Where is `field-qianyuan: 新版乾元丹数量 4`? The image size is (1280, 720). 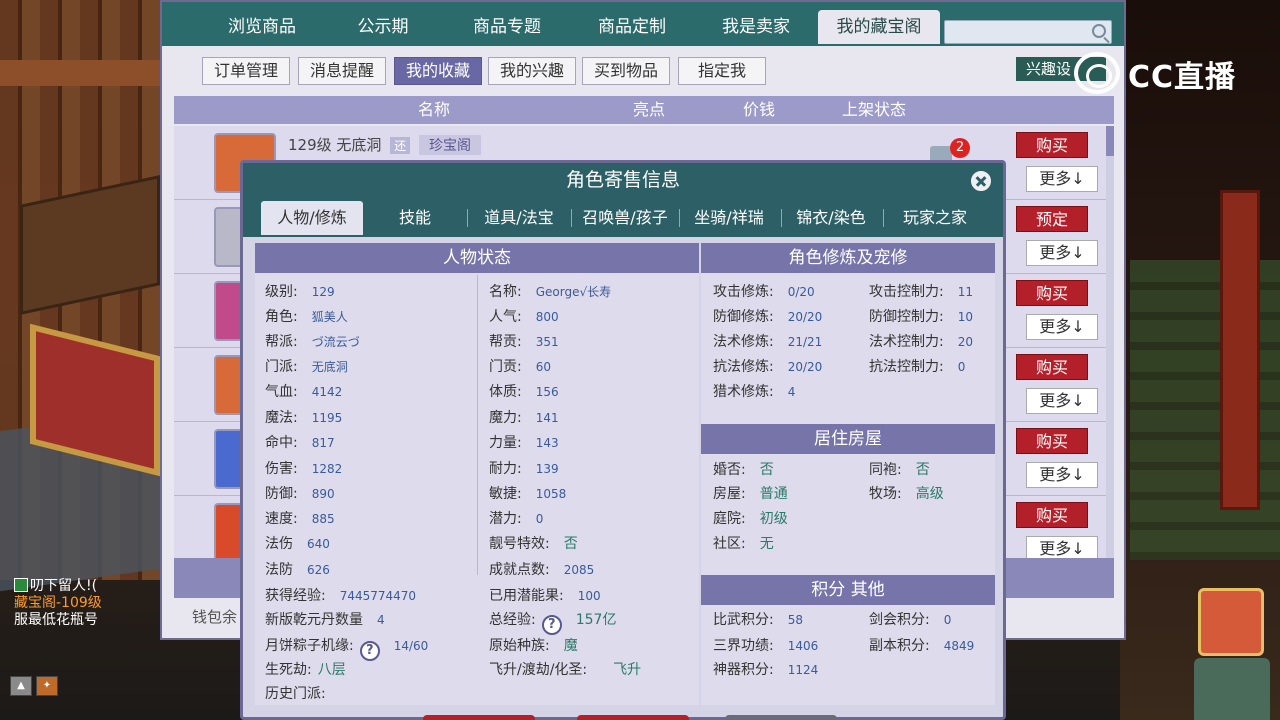 field-qianyuan: 新版乾元丹数量 4 is located at coordinates (325, 620).